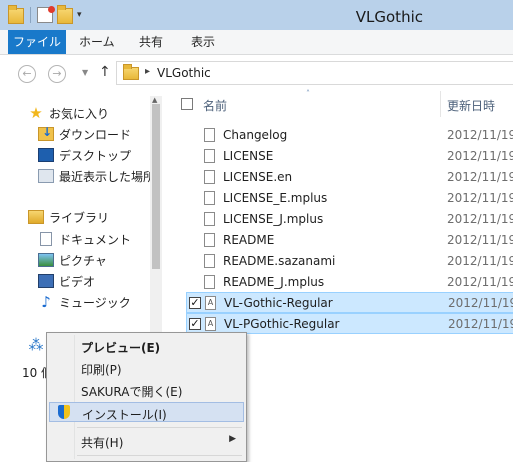 The width and height of the screenshot is (513, 462). Describe the element at coordinates (46, 155) in the screenshot. I see `desktop-icon` at that location.